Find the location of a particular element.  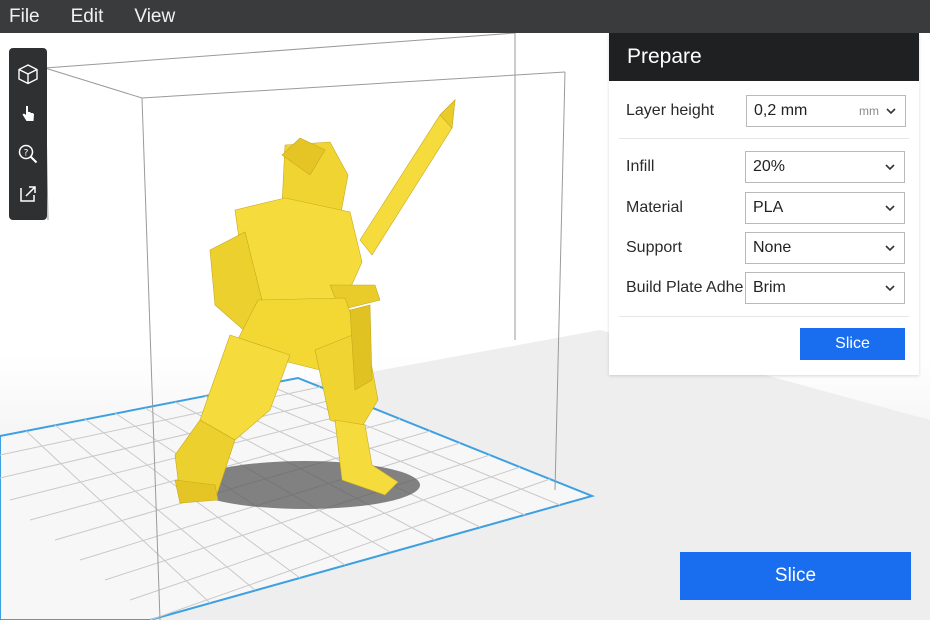

material-label: Material is located at coordinates (654, 207).